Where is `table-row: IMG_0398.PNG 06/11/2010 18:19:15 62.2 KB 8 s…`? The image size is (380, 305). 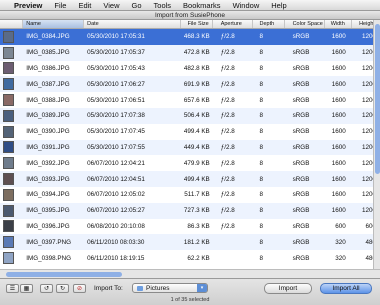
table-row: IMG_0398.PNG 06/11/2010 18:19:15 62.2 KB 8 s… is located at coordinates (190, 258).